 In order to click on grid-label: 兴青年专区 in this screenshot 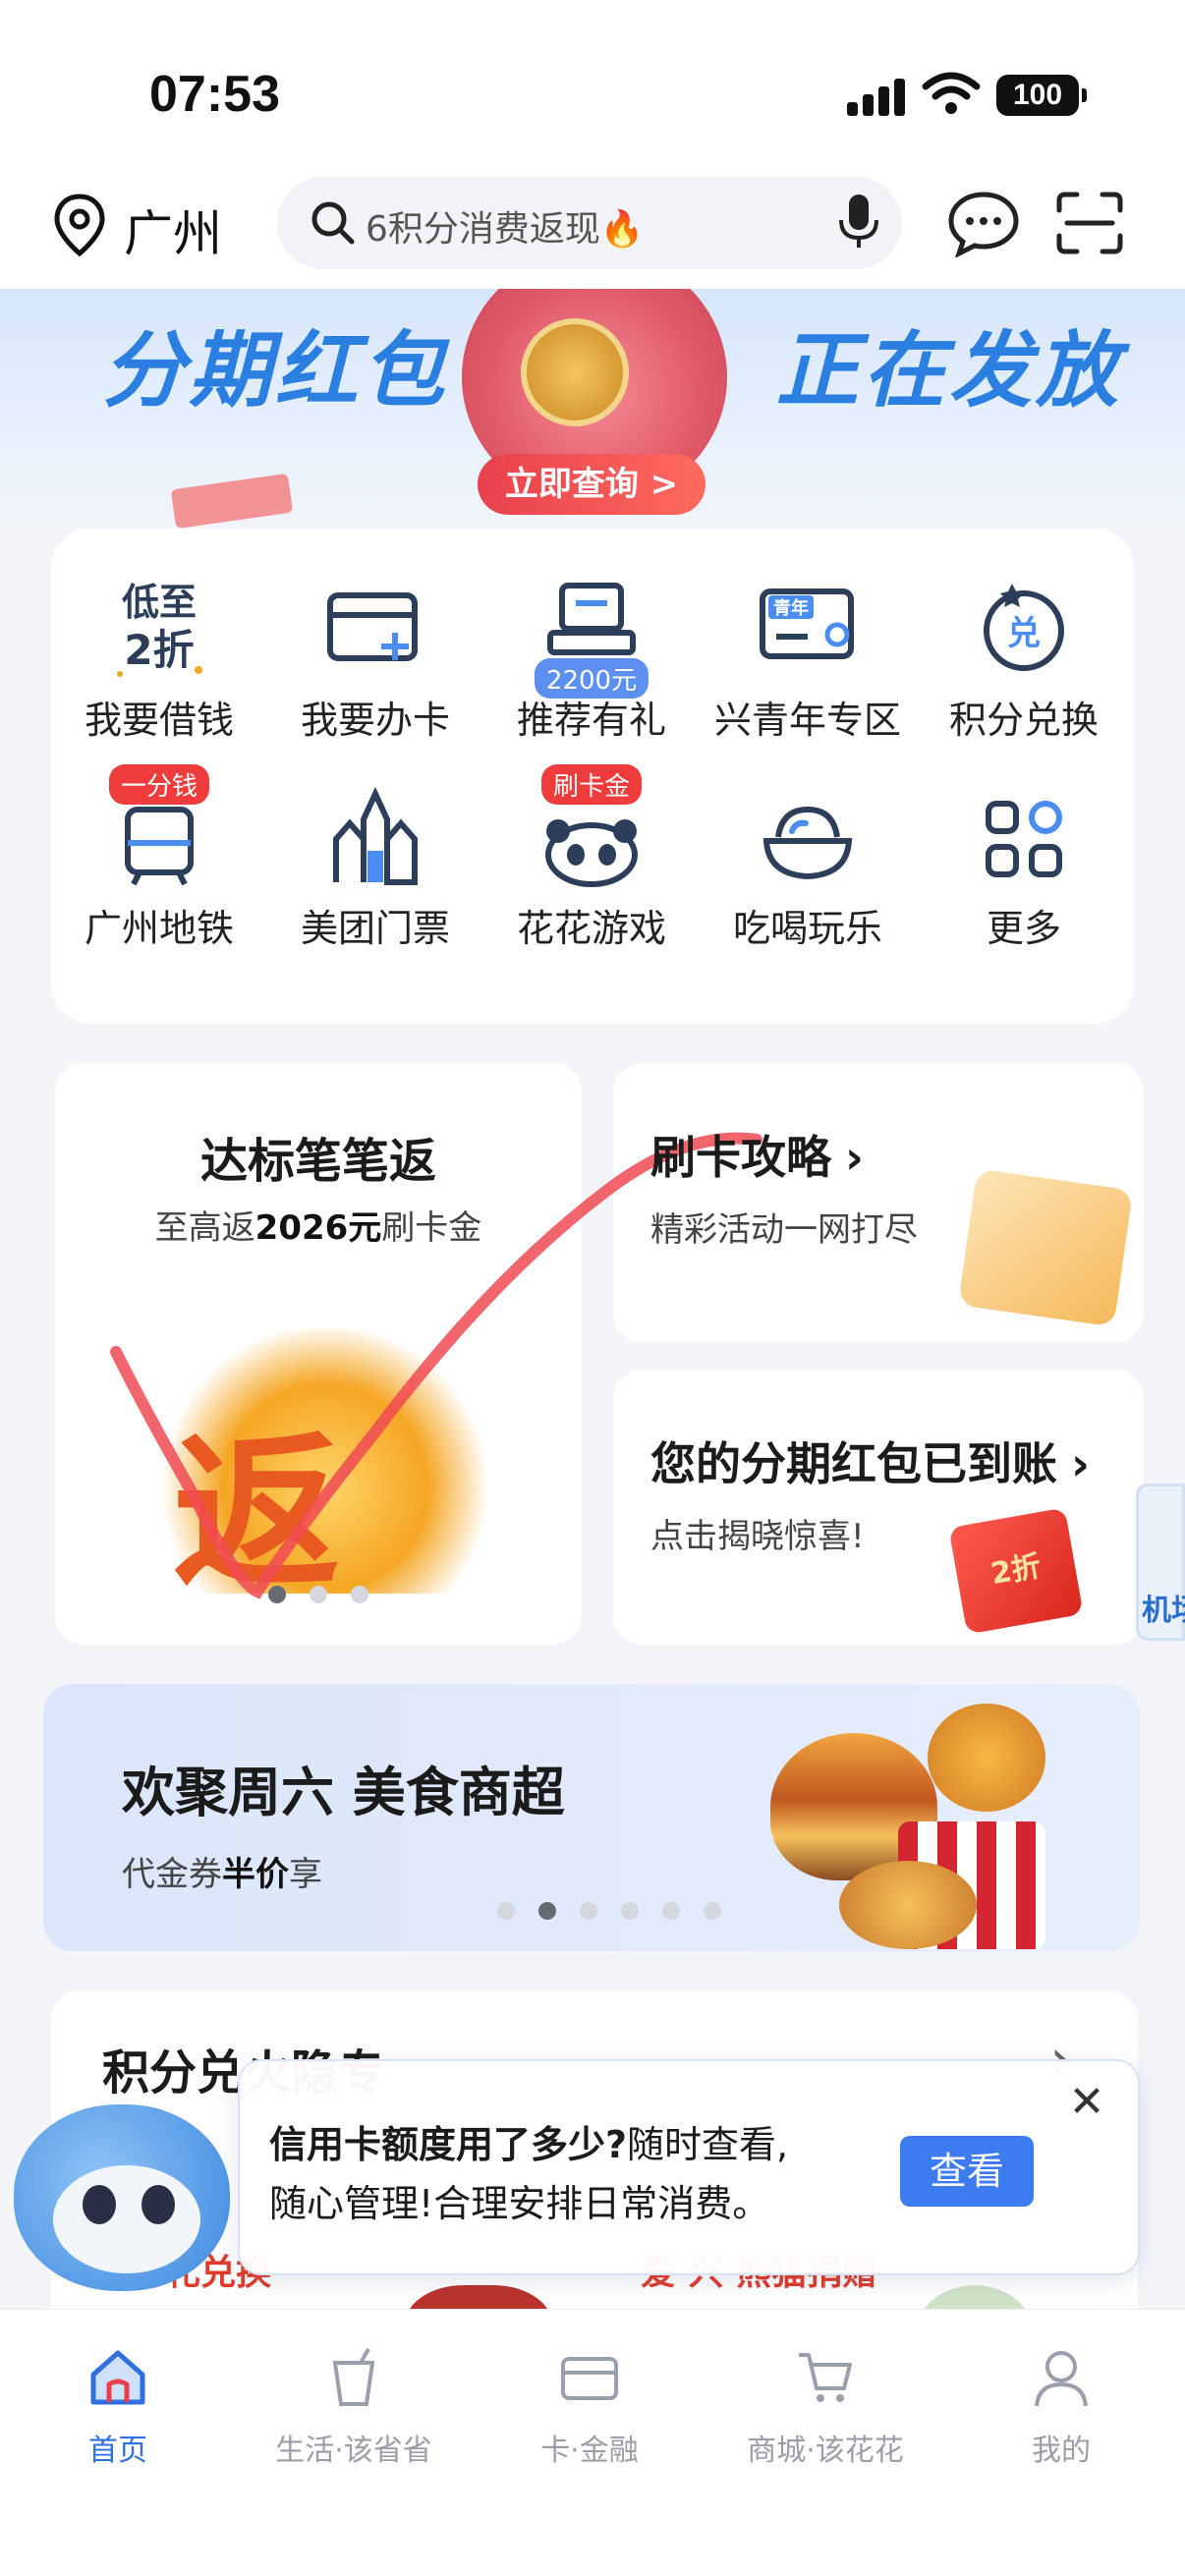, I will do `click(807, 720)`.